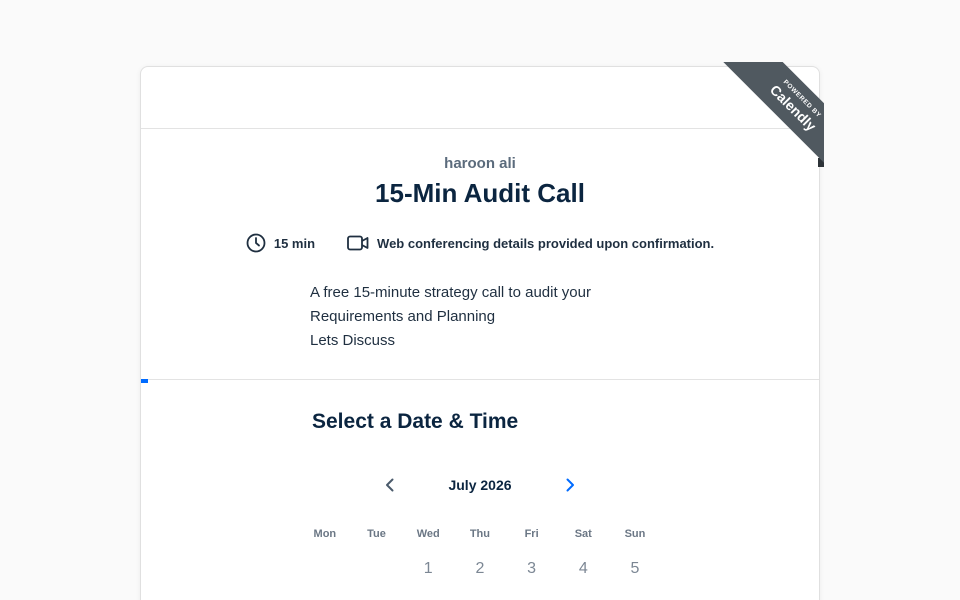 Image resolution: width=960 pixels, height=600 pixels. I want to click on month-label: July 2026, so click(480, 485).